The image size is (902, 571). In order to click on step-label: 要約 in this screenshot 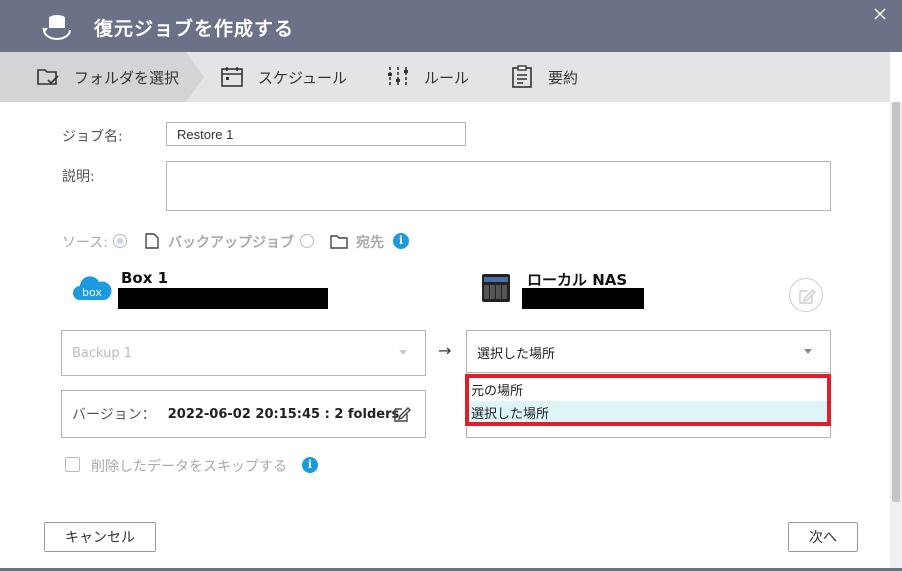, I will do `click(563, 77)`.